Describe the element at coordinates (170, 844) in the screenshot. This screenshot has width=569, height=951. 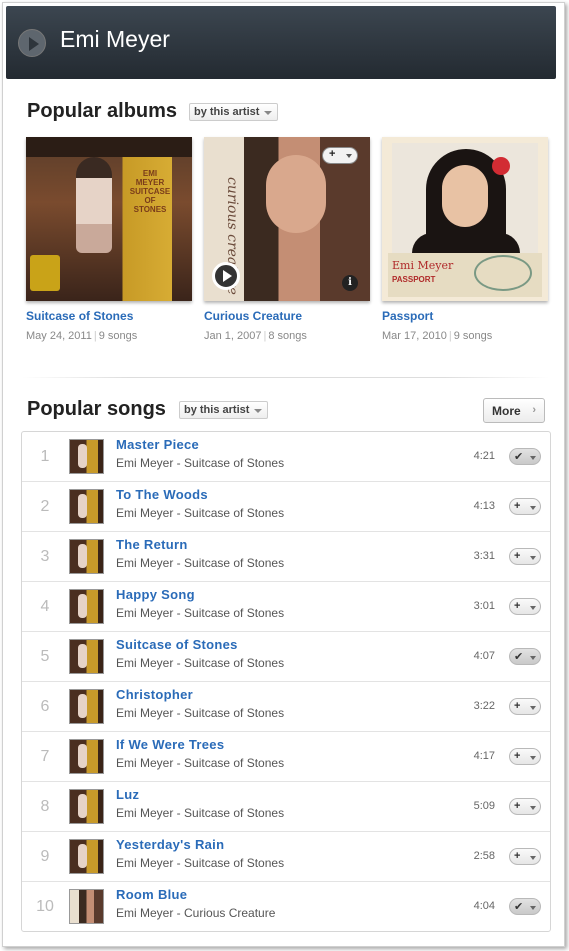
I see `song-title-link: Yesterday's Rain` at that location.